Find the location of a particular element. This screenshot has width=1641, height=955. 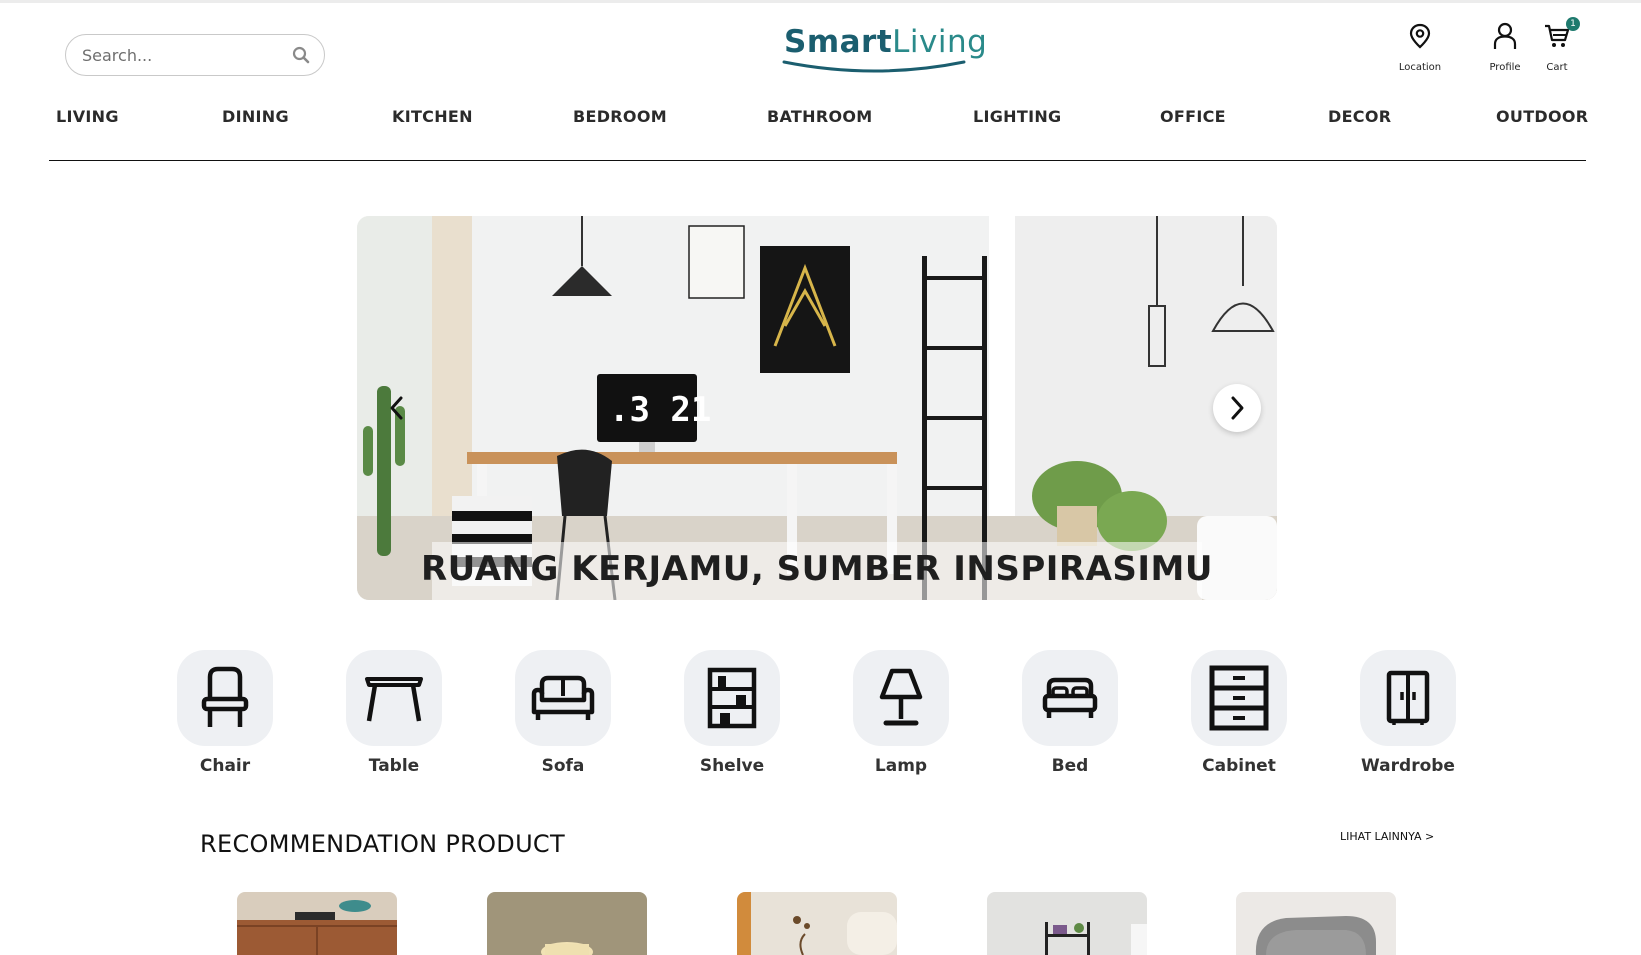

category-label: Cabinet is located at coordinates (1239, 766).